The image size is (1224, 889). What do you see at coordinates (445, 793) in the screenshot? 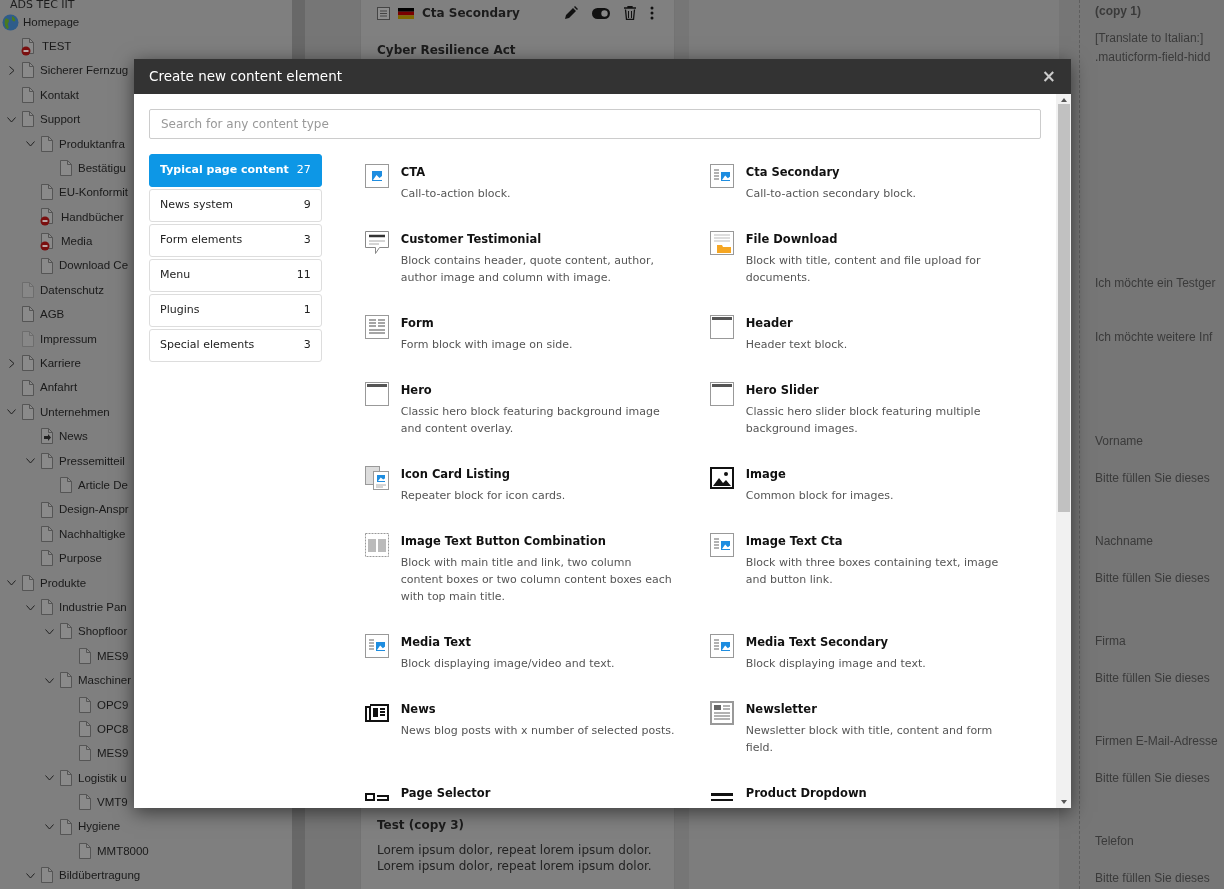
I see `element-title: Page Selector` at bounding box center [445, 793].